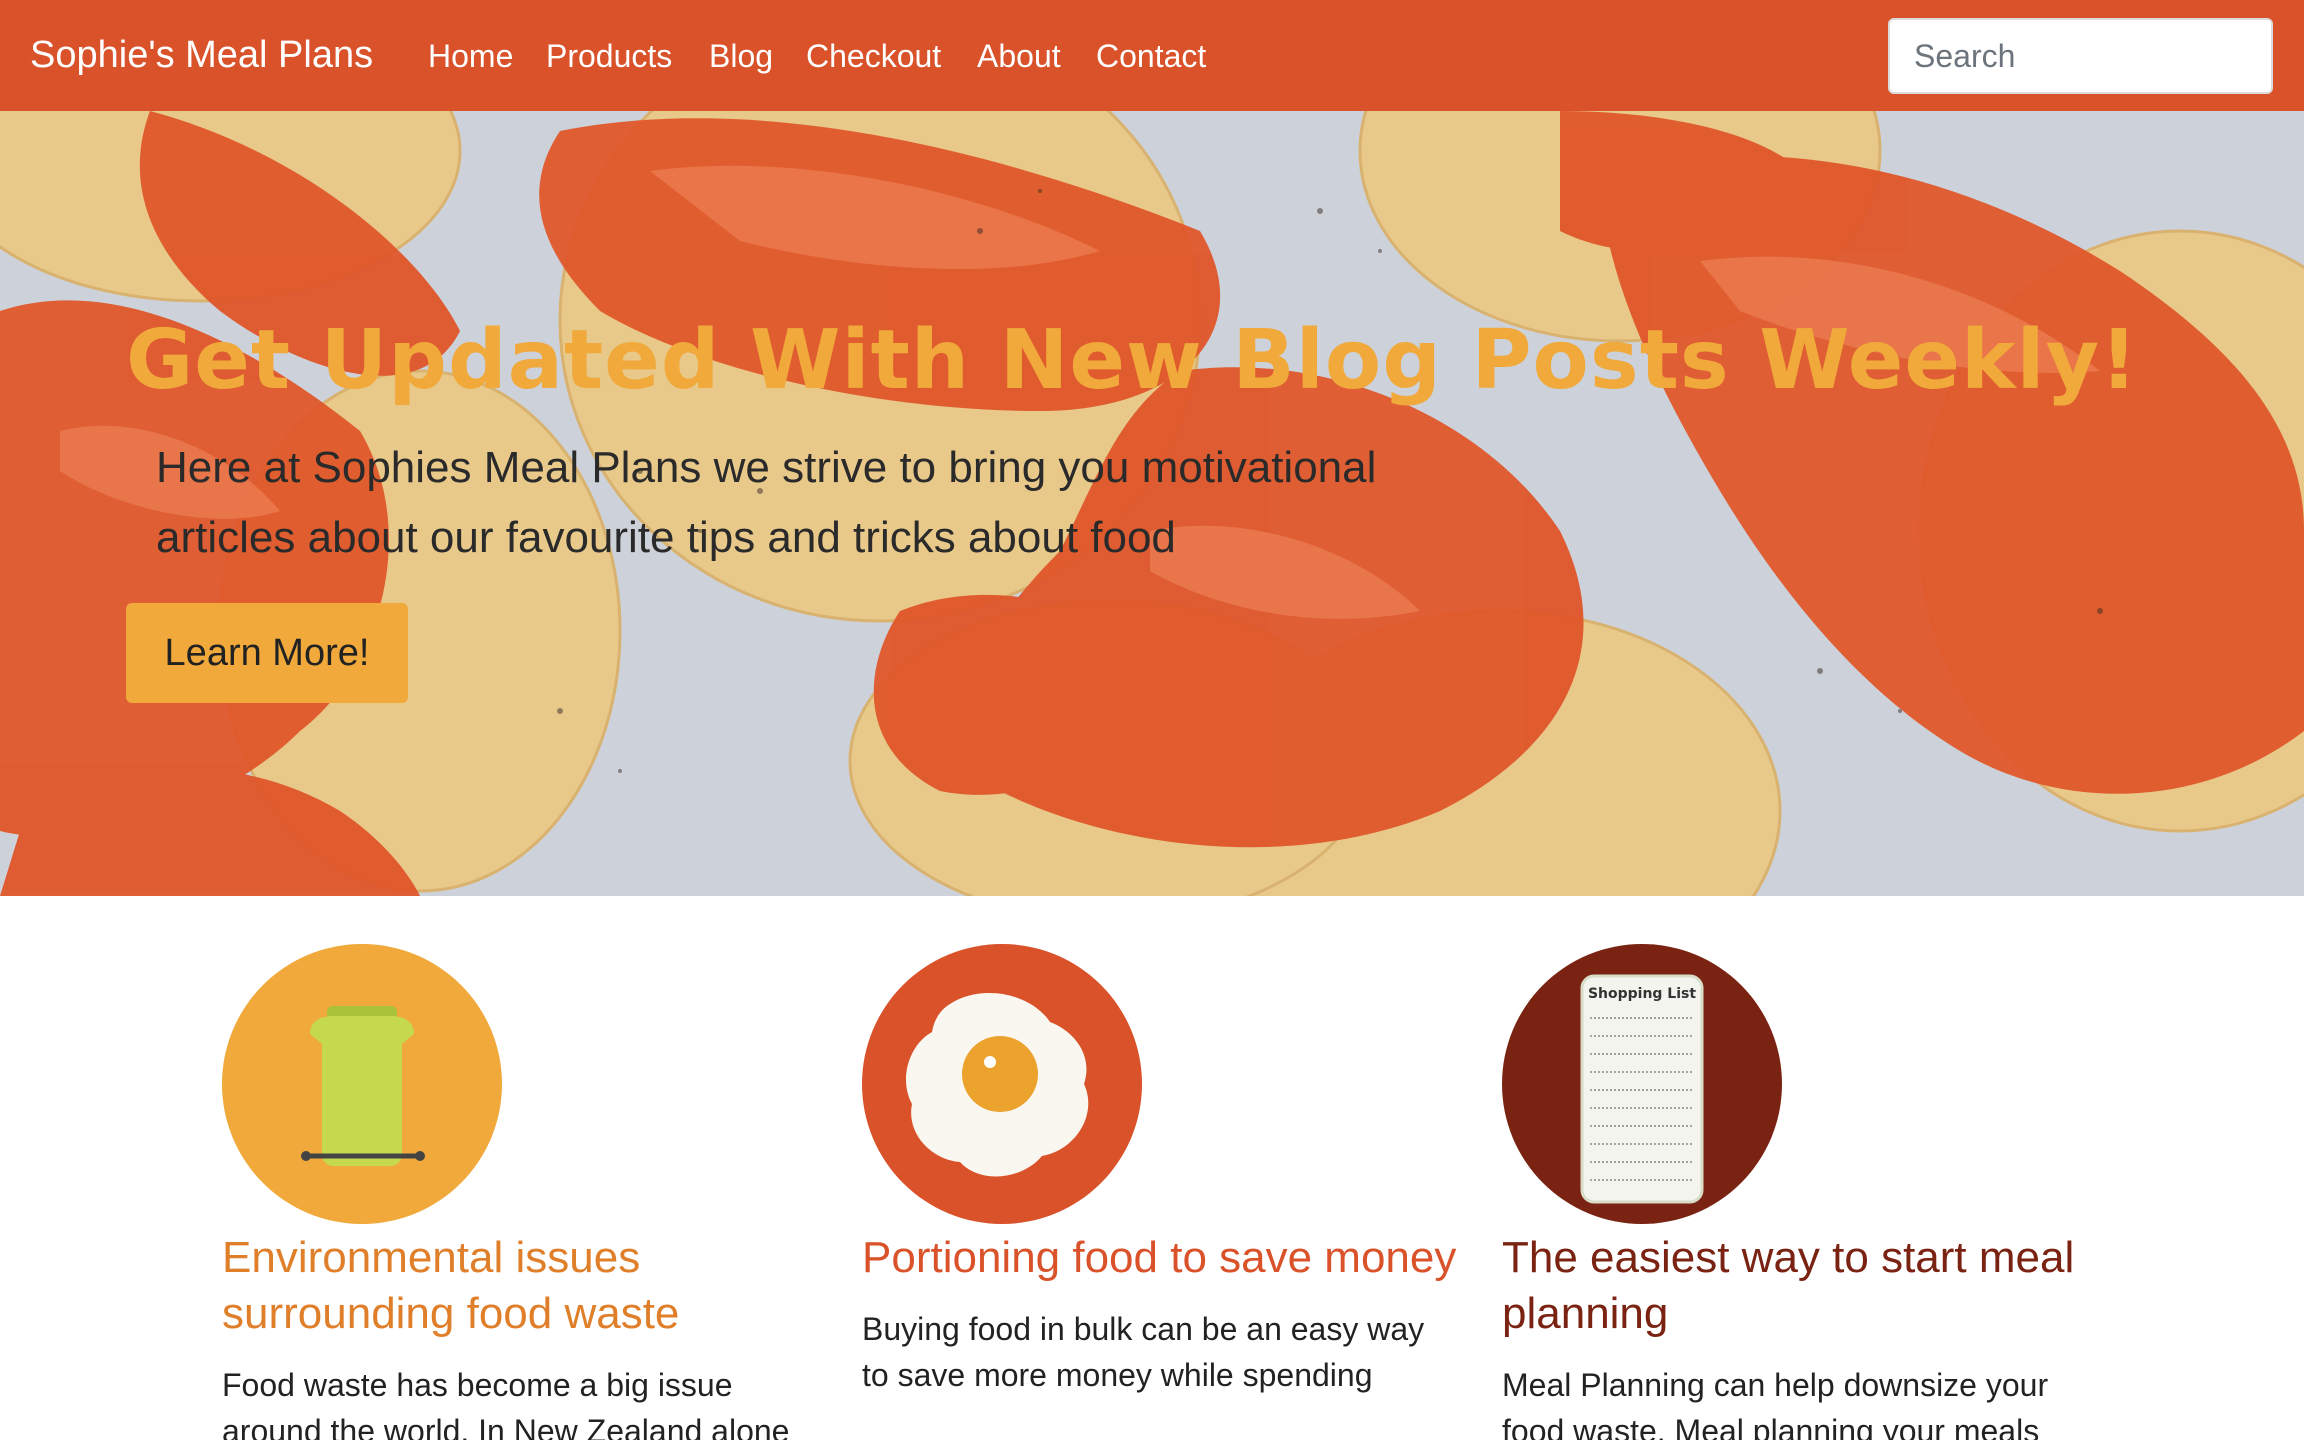 Image resolution: width=2304 pixels, height=1440 pixels. I want to click on nav-item-about: About, so click(1019, 56).